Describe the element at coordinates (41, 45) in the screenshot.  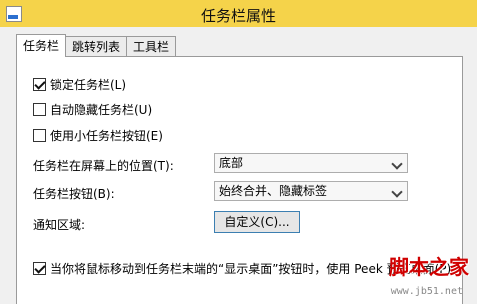
I see `tab-taskbar: 任务栏` at that location.